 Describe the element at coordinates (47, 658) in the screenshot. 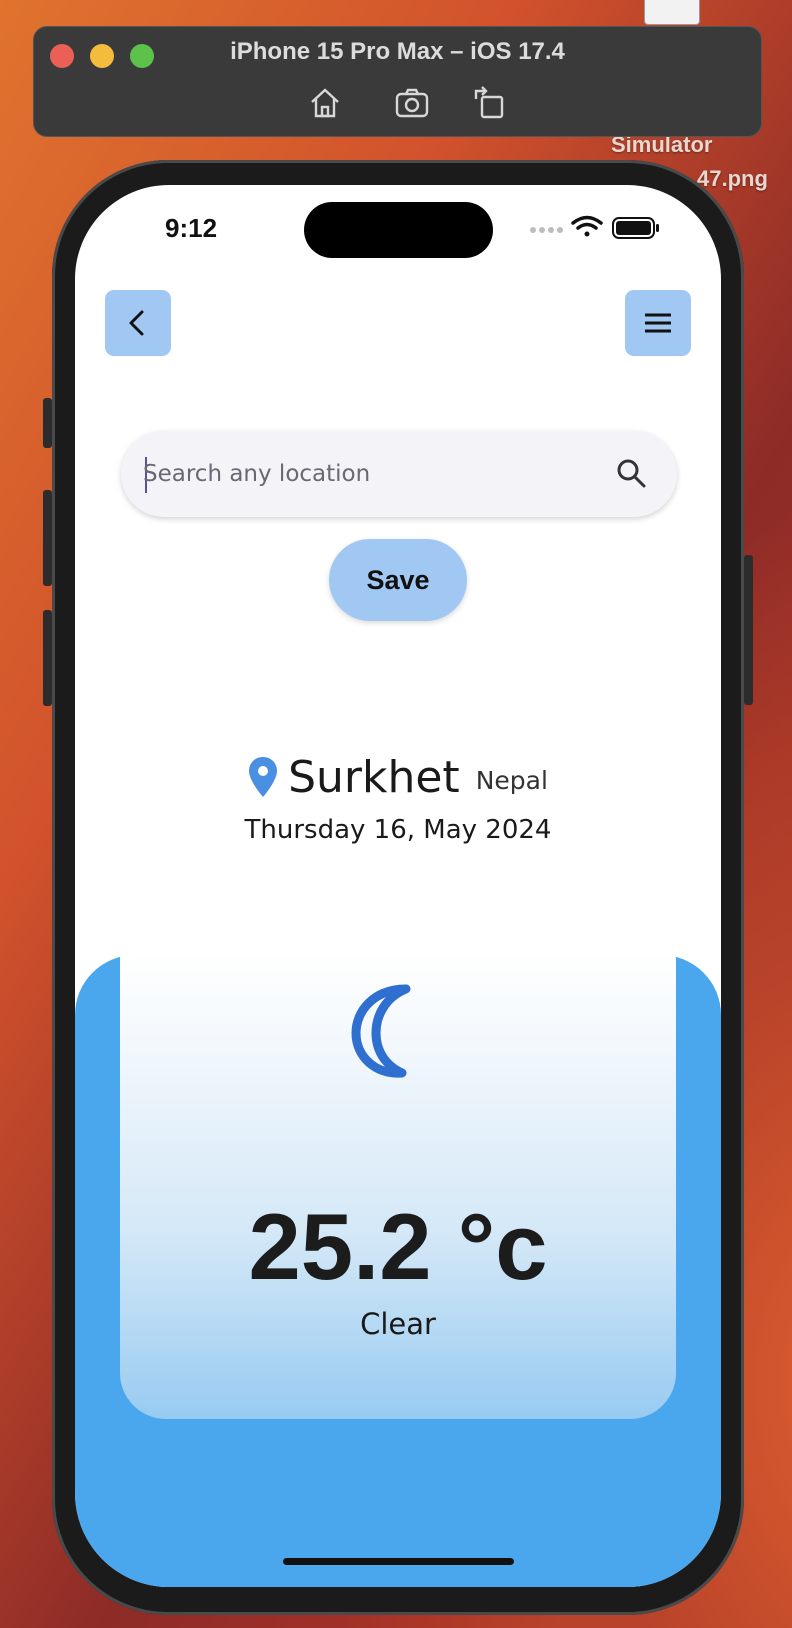

I see `volume-down-button` at that location.